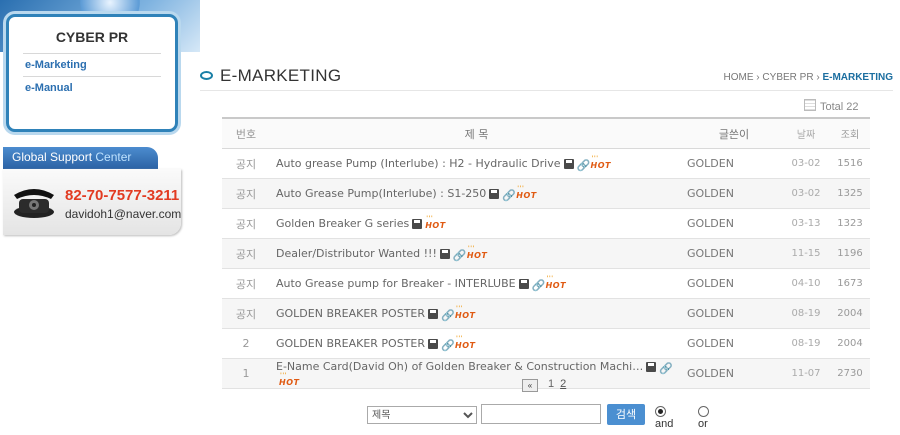 This screenshot has width=900, height=435. I want to click on breadcrumb: HOME › CYBER PR › E-MARKETING, so click(808, 77).